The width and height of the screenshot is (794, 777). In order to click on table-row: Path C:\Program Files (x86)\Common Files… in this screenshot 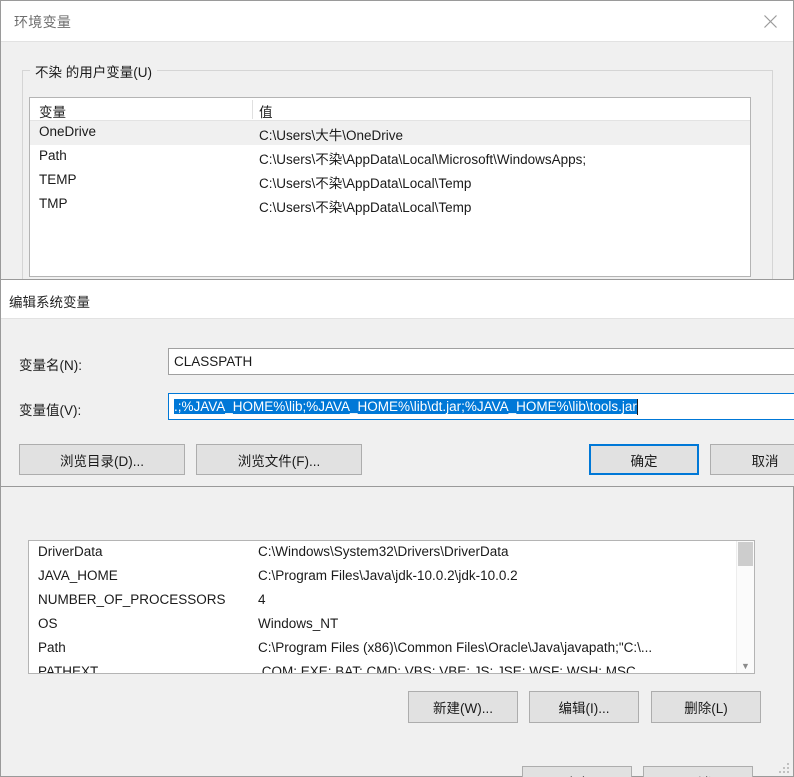, I will do `click(391, 649)`.